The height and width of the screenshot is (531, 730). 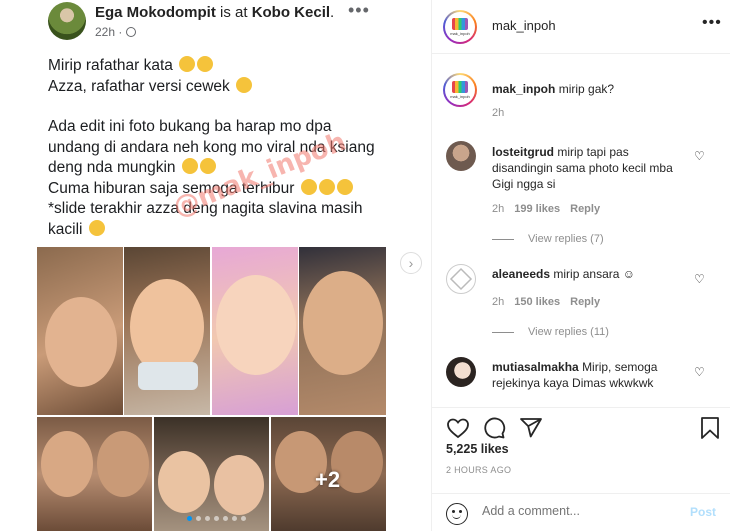 What do you see at coordinates (629, 274) in the screenshot?
I see `smile-emoji-icon: ☺` at bounding box center [629, 274].